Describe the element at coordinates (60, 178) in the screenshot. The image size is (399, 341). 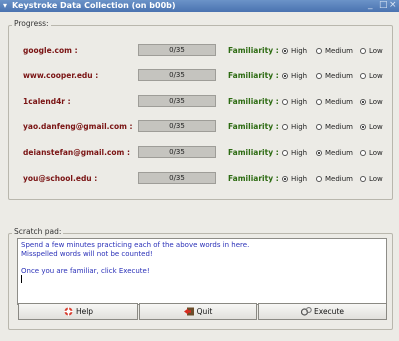
I see `site-label: you@school.edu :` at that location.